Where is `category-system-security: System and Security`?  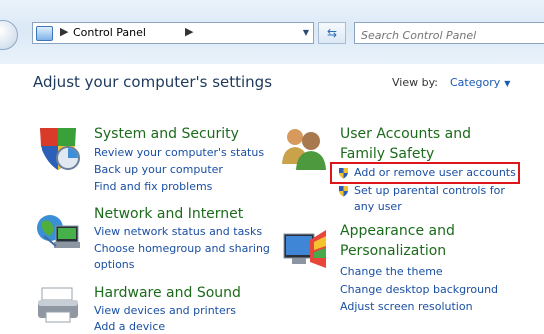
category-system-security: System and Security is located at coordinates (166, 134).